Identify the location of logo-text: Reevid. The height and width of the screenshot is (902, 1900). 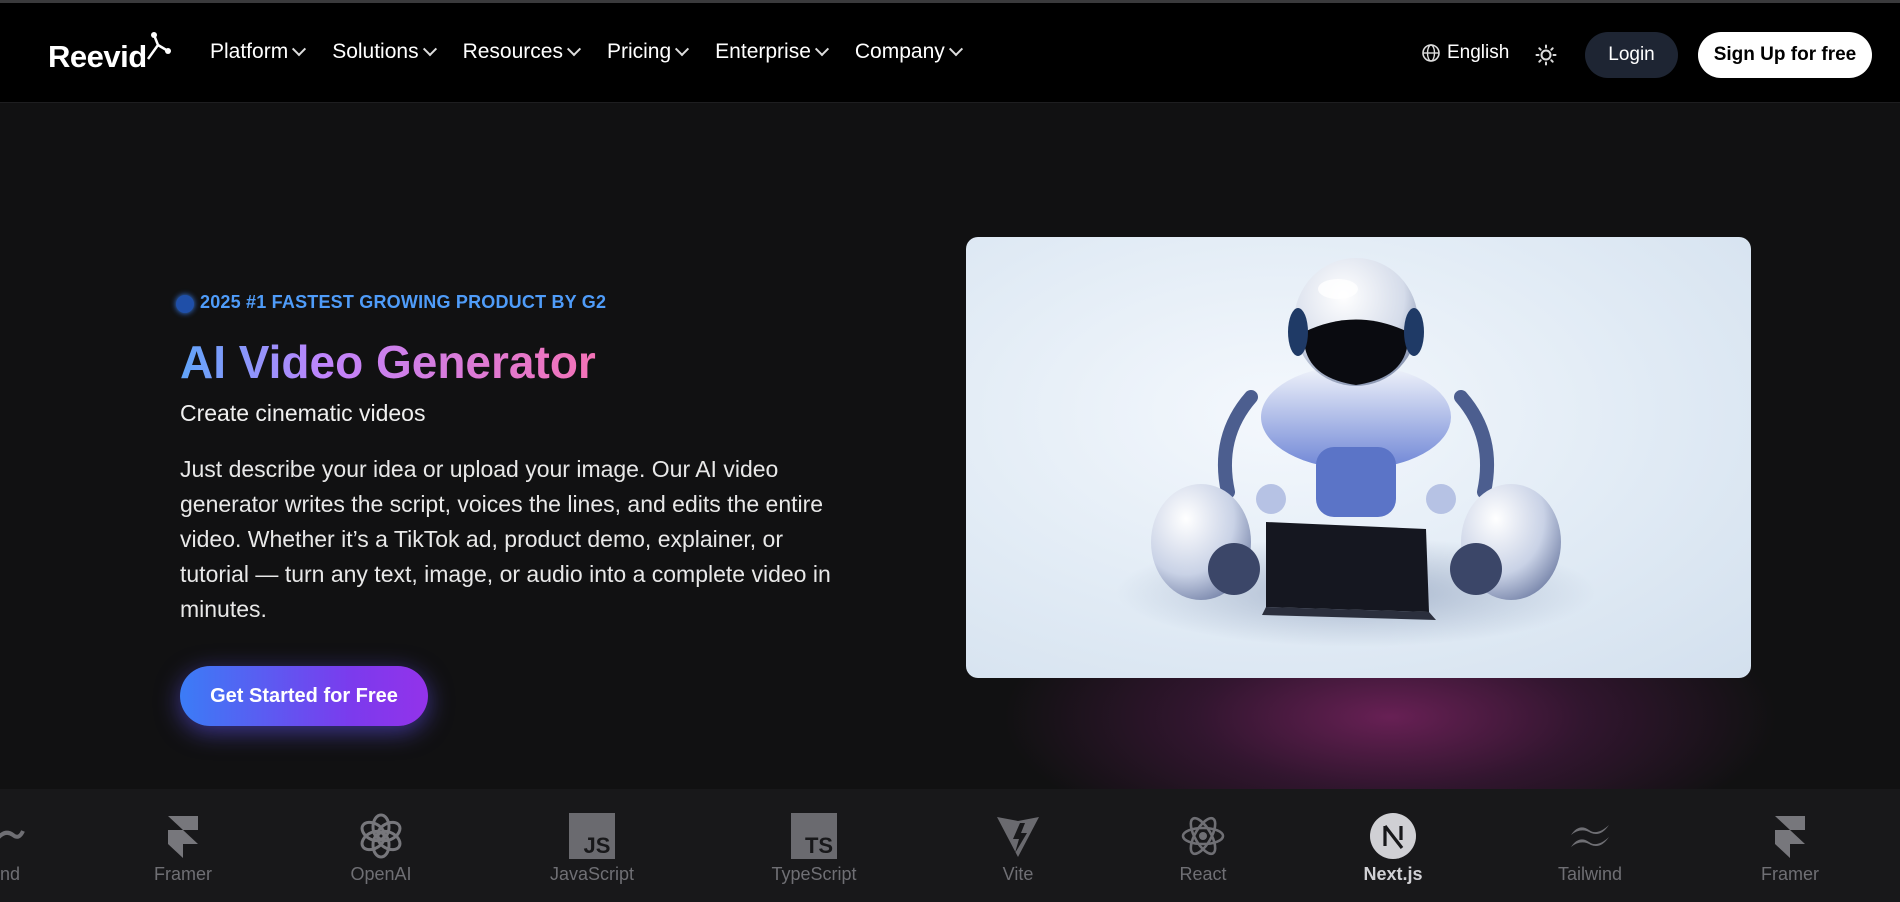
(97, 56).